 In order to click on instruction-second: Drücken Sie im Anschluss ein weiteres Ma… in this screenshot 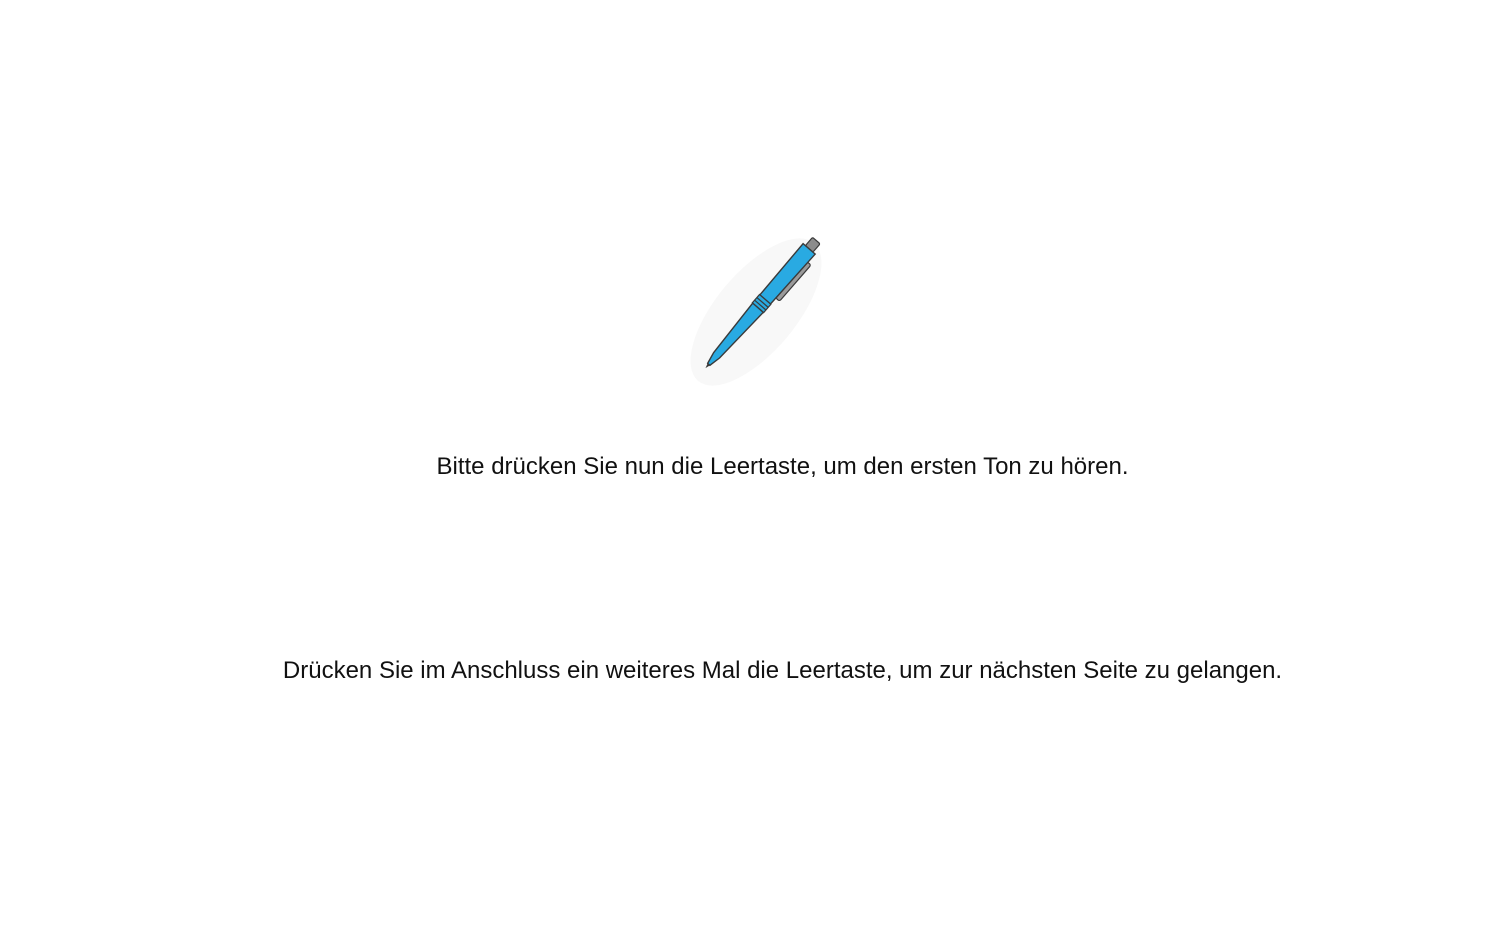, I will do `click(782, 670)`.